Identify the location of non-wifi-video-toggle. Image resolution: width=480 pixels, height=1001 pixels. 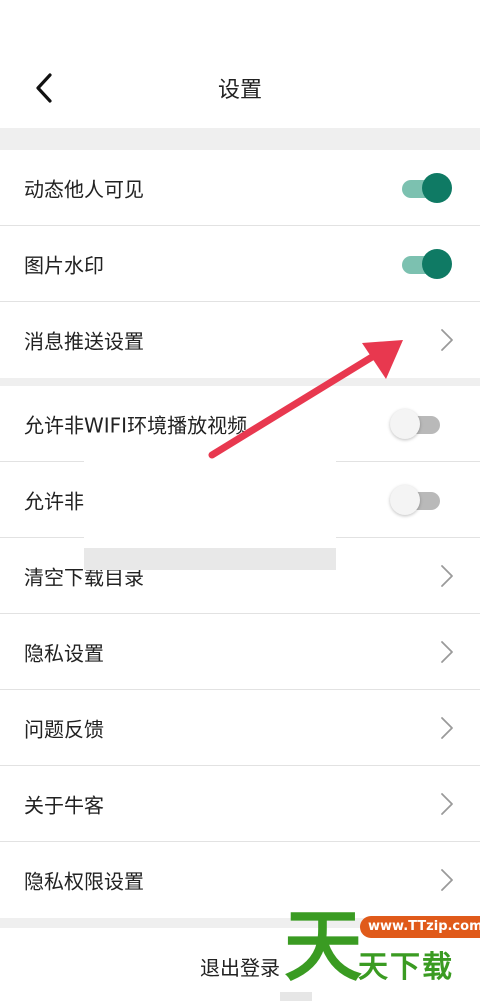
(415, 424).